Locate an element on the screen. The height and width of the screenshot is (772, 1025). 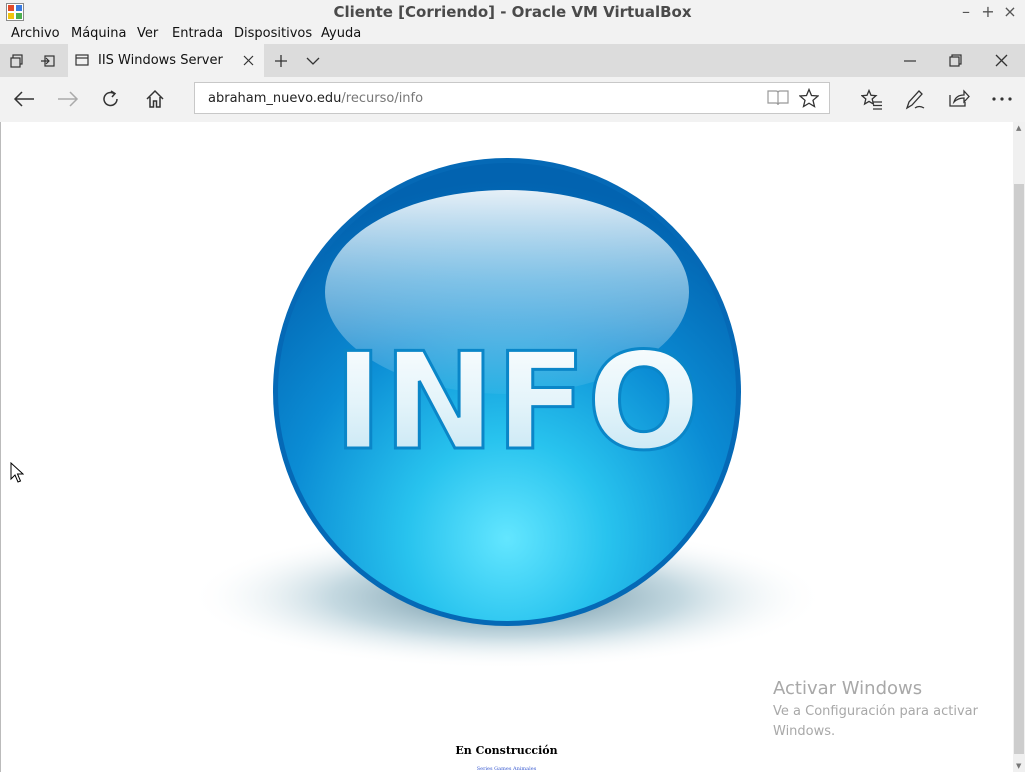
activation-watermark-title: Activar Windows is located at coordinates (848, 688).